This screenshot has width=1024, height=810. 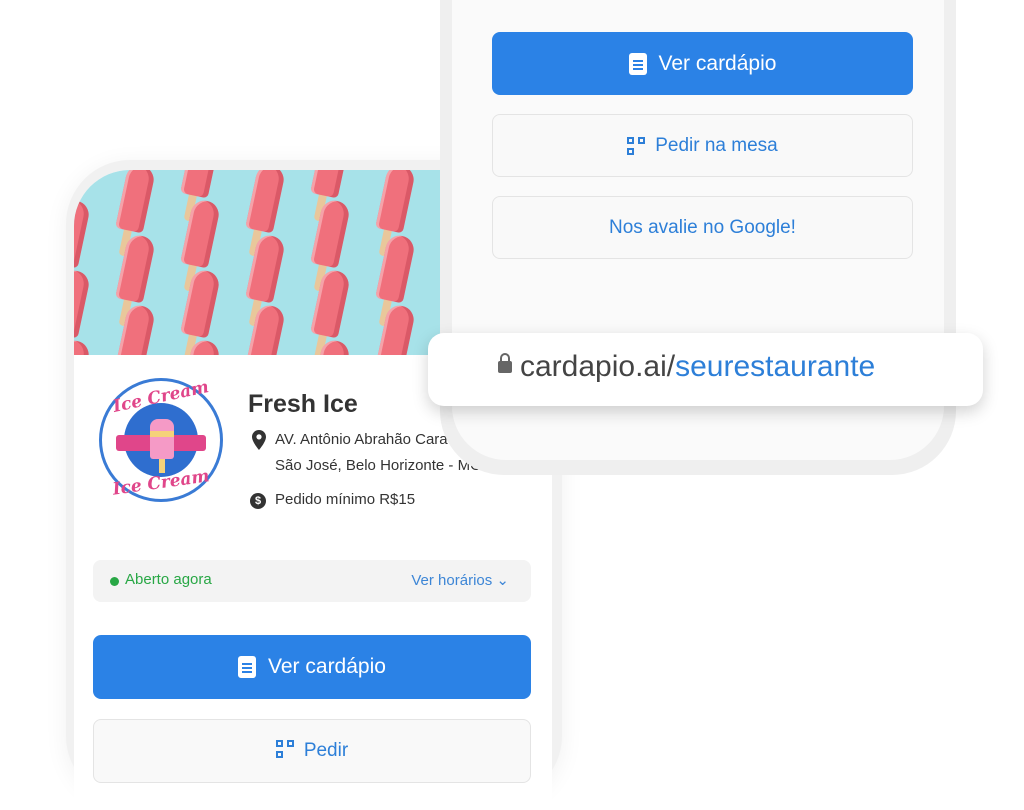 What do you see at coordinates (775, 366) in the screenshot?
I see `url-path: seurestaurante` at bounding box center [775, 366].